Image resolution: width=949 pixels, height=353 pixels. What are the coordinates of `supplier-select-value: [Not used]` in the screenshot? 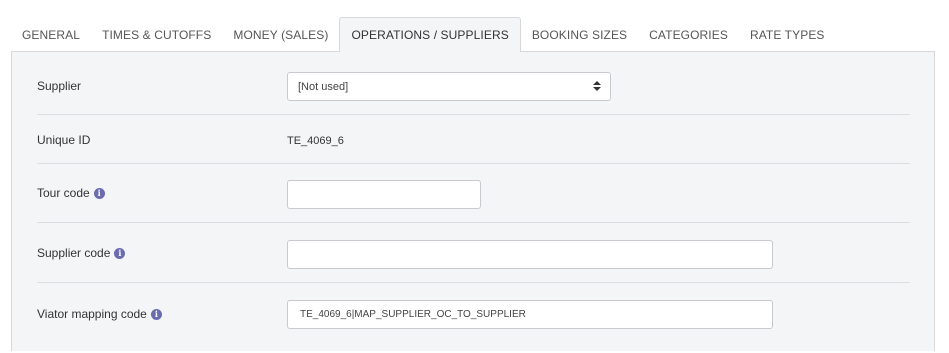 It's located at (323, 86).